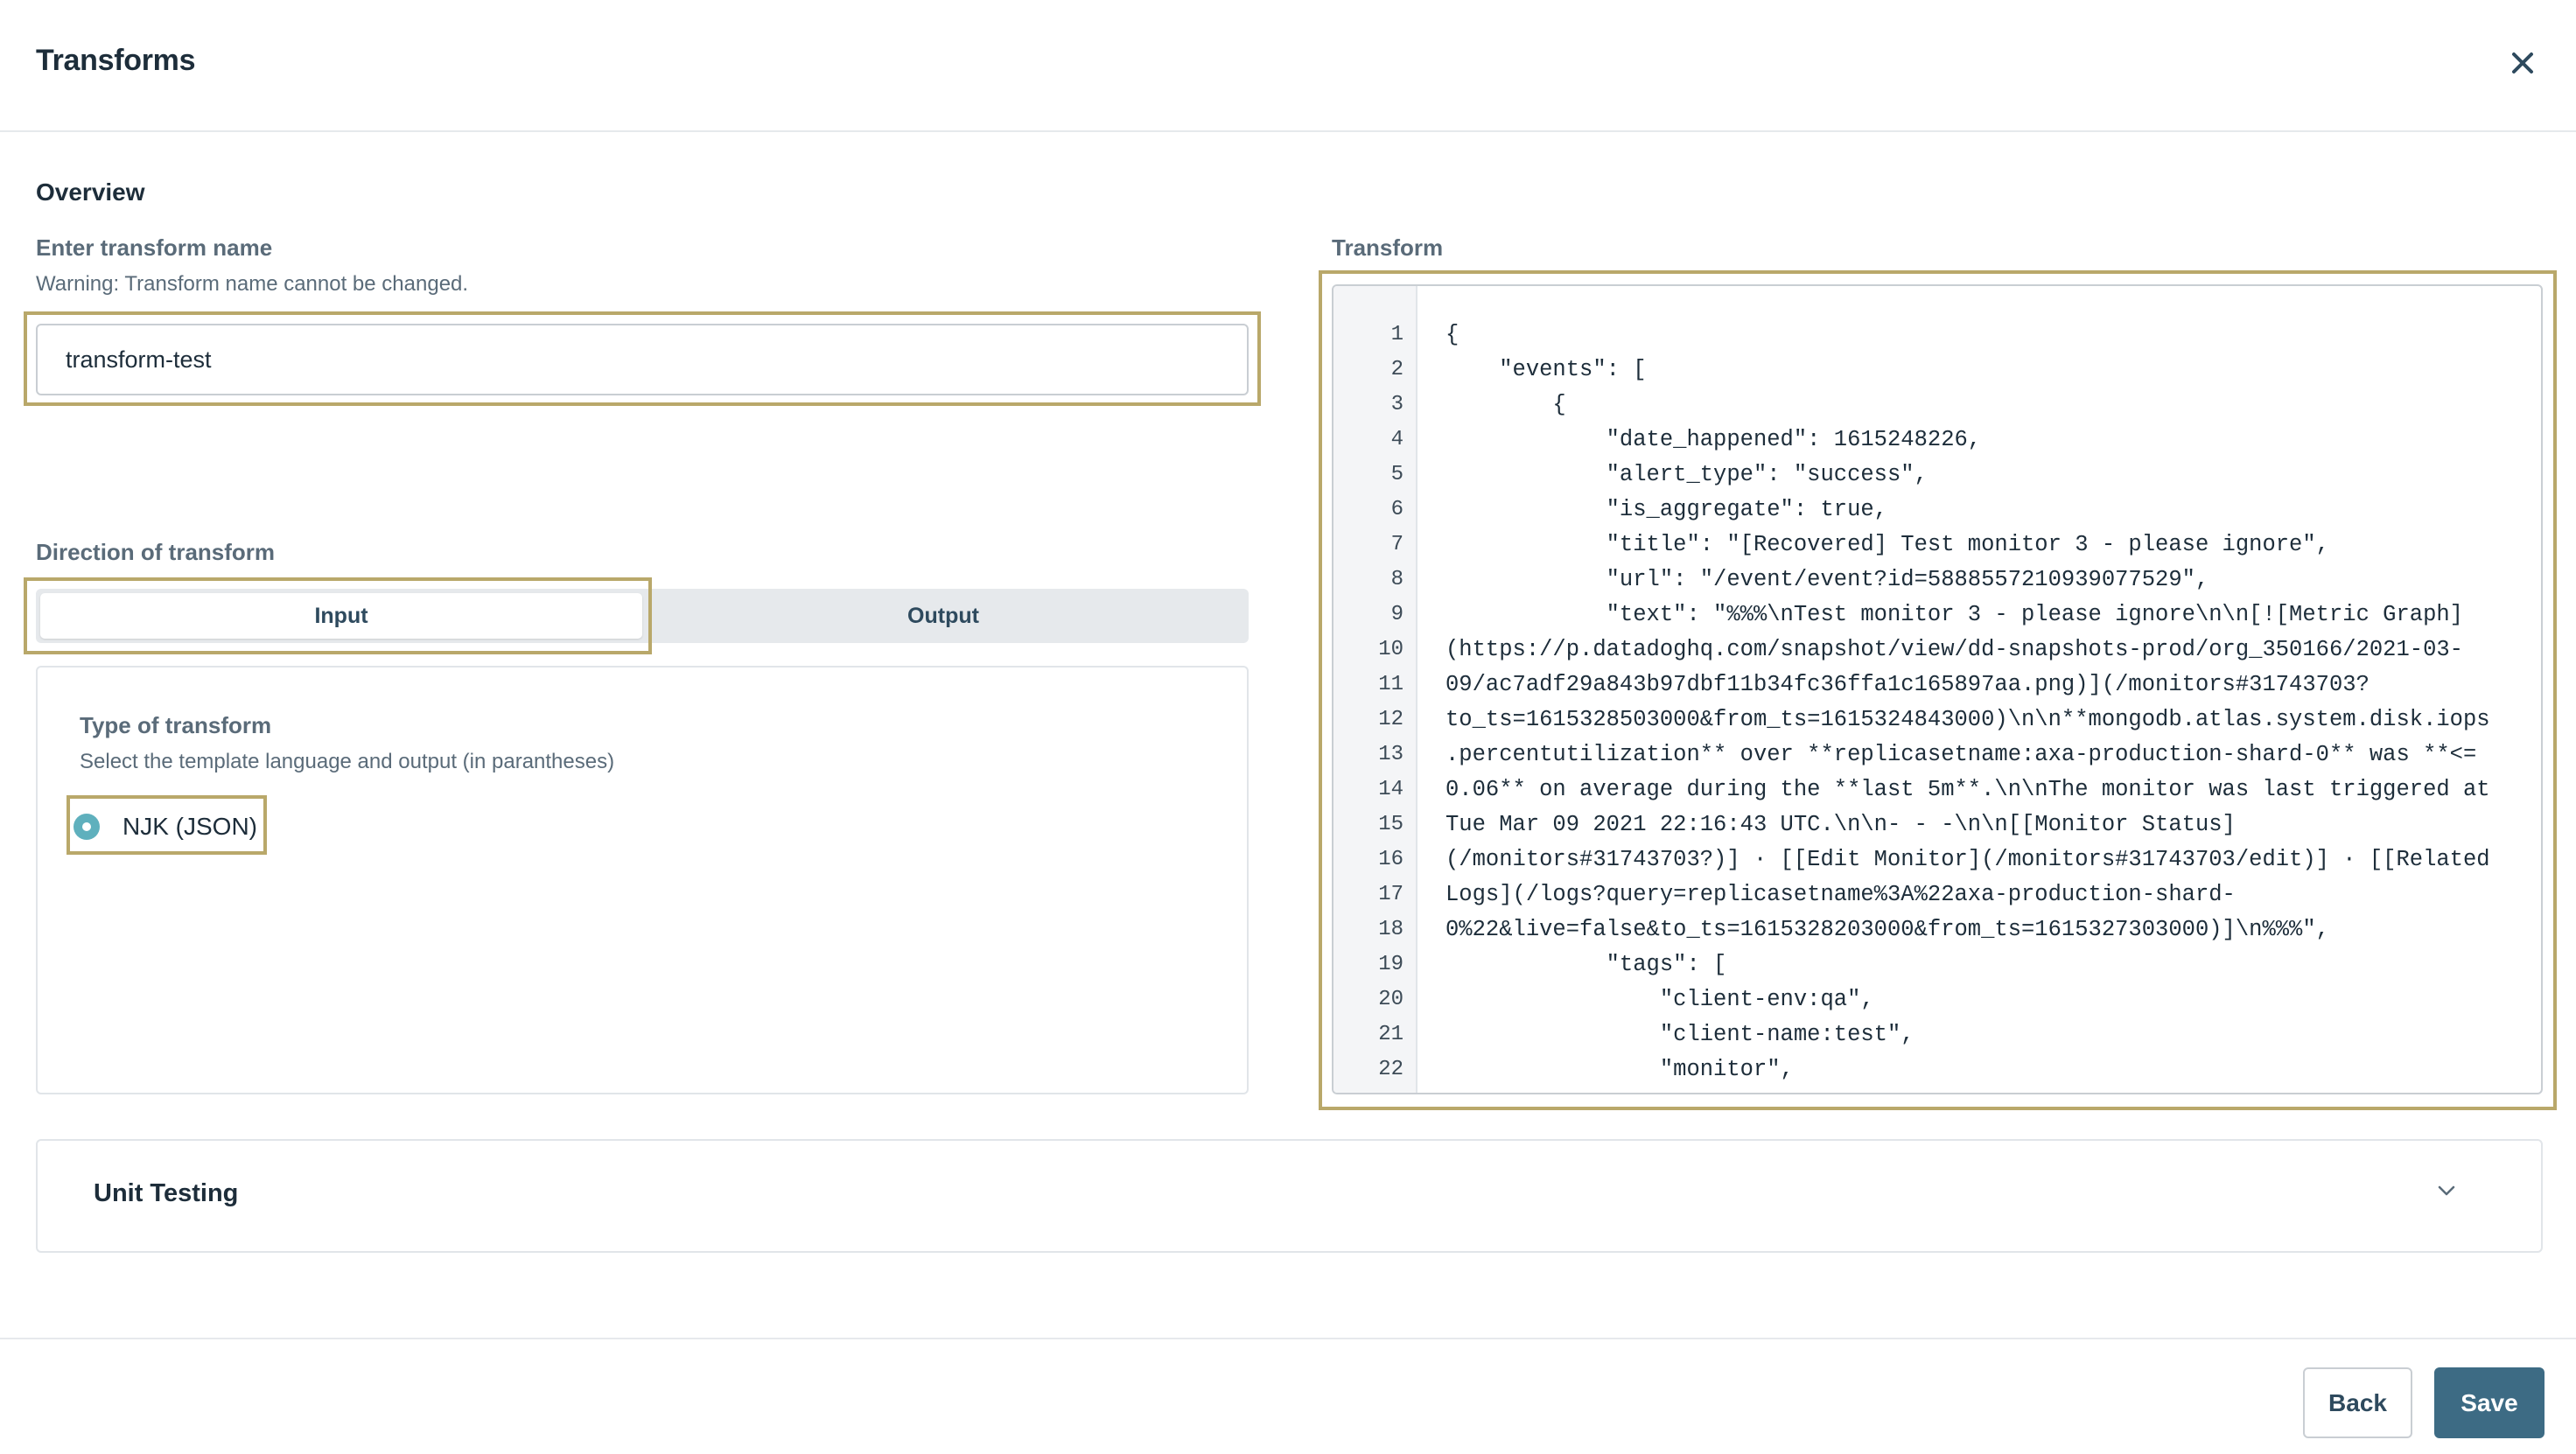  Describe the element at coordinates (1288, 66) in the screenshot. I see `modal-header: Transforms` at that location.